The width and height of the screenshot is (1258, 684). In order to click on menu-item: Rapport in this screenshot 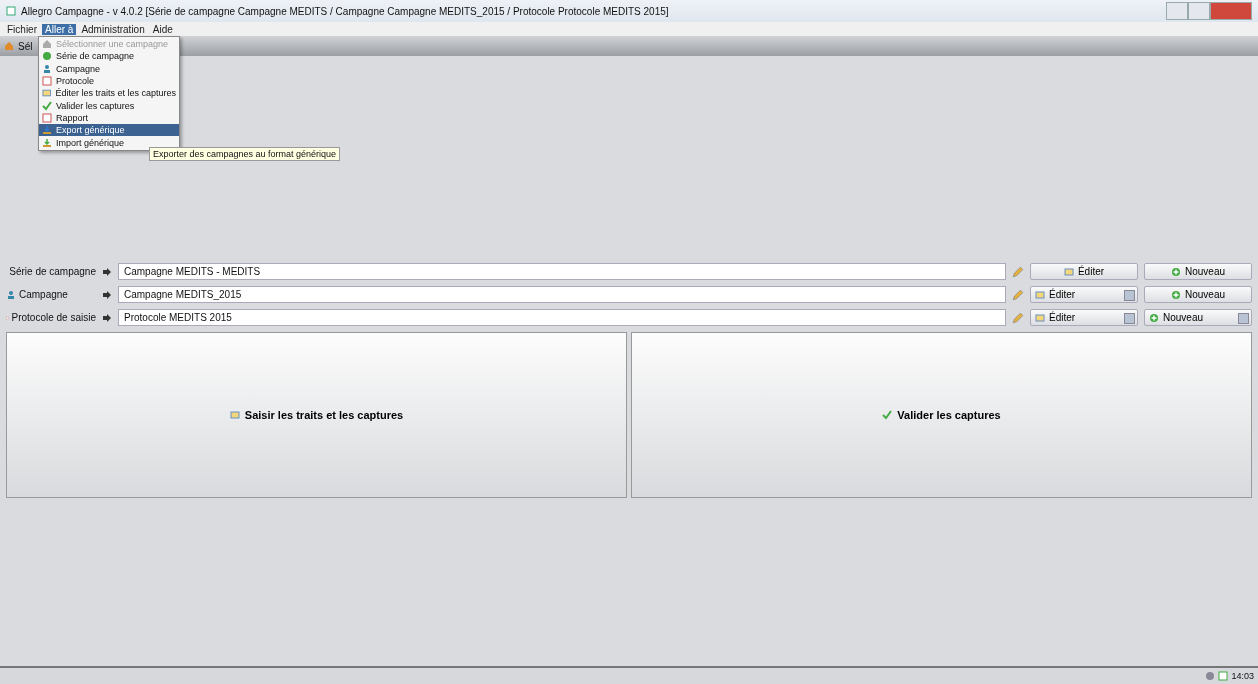, I will do `click(109, 118)`.